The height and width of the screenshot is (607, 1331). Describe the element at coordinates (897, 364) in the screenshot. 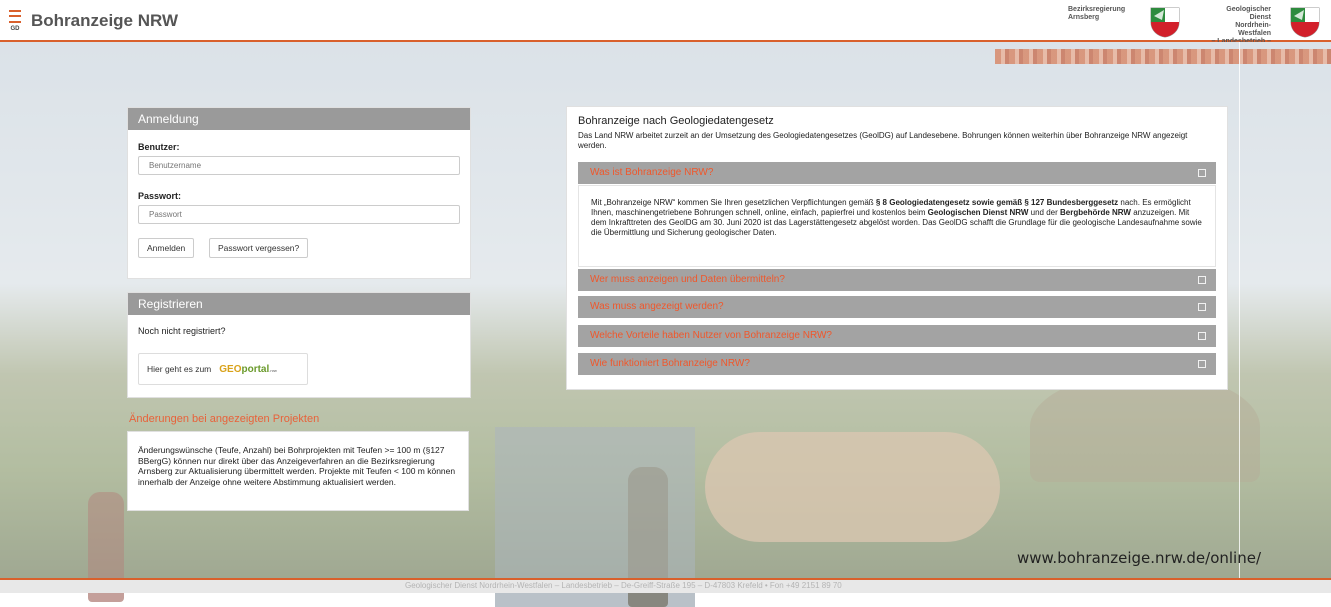

I see `accordion-item-how: Wie funktioniert Bohranzeige NRW?` at that location.